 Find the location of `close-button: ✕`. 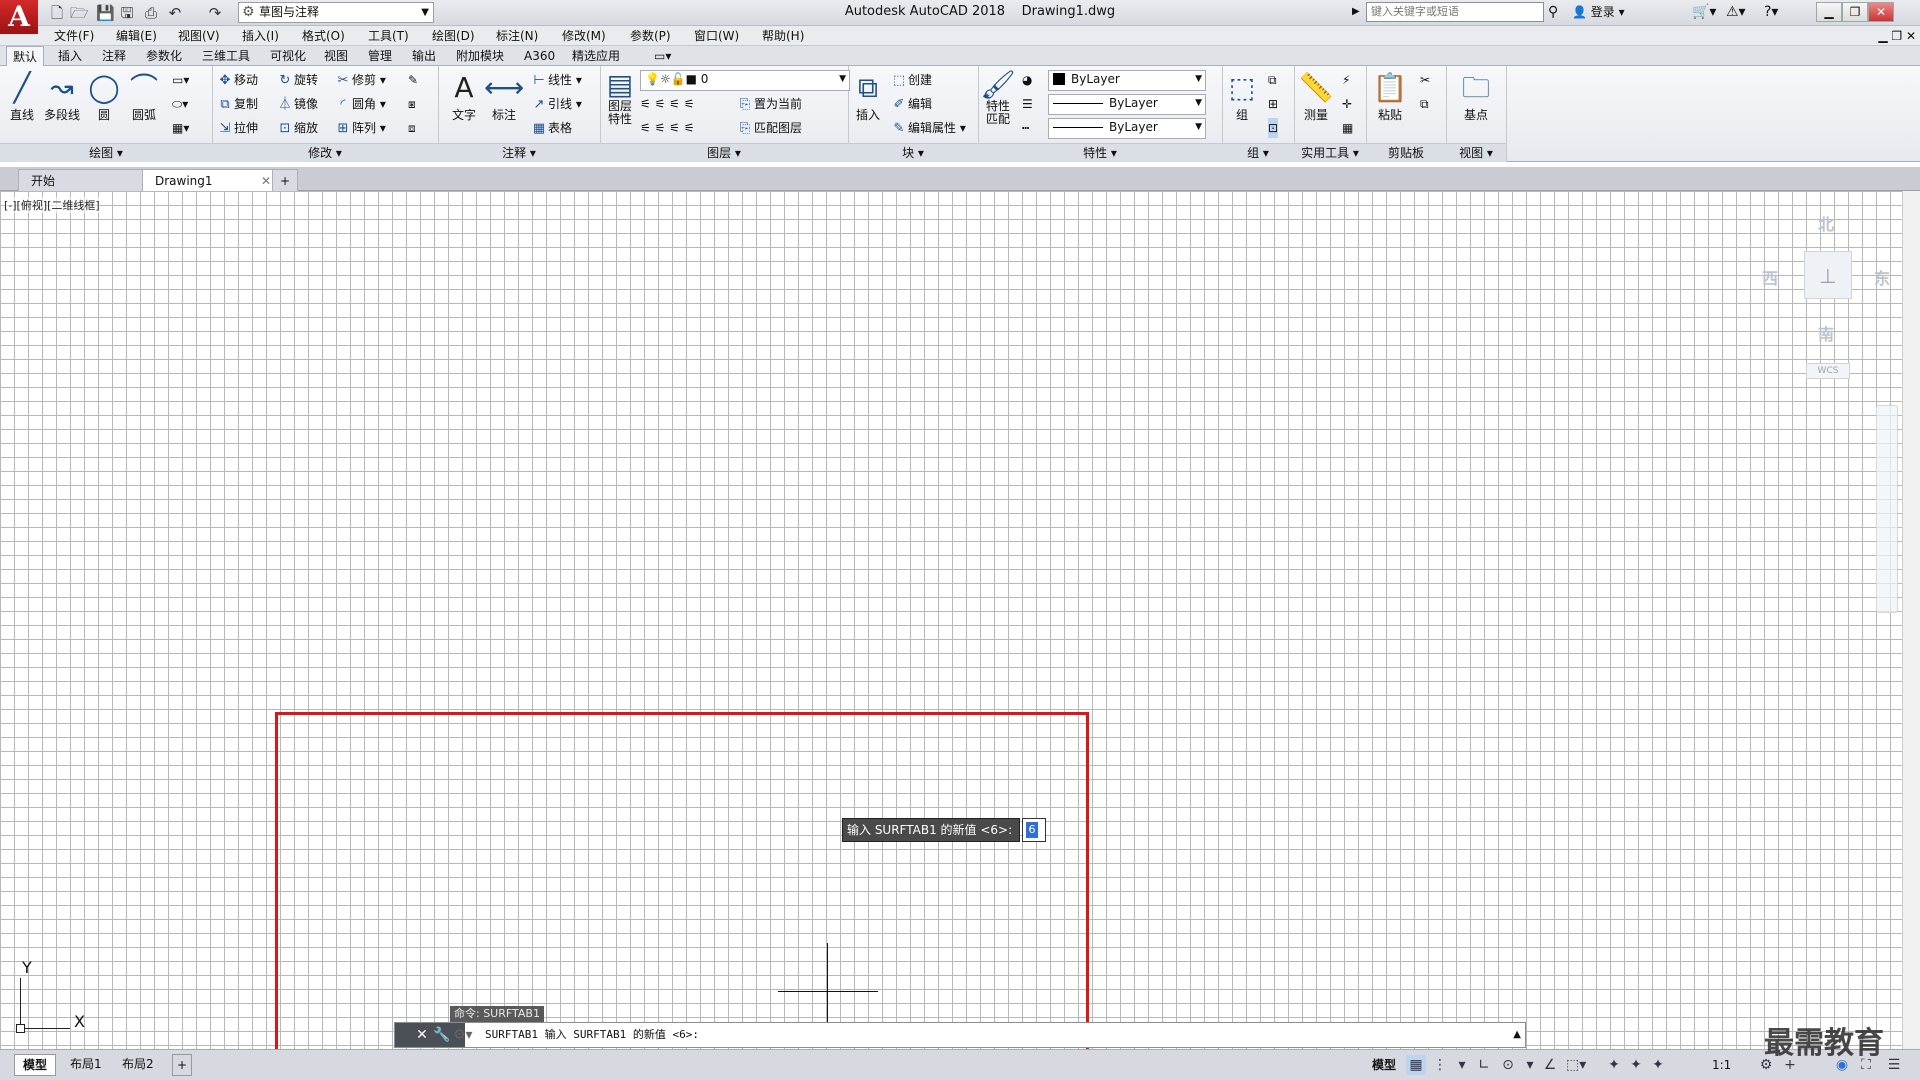

close-button: ✕ is located at coordinates (1881, 12).